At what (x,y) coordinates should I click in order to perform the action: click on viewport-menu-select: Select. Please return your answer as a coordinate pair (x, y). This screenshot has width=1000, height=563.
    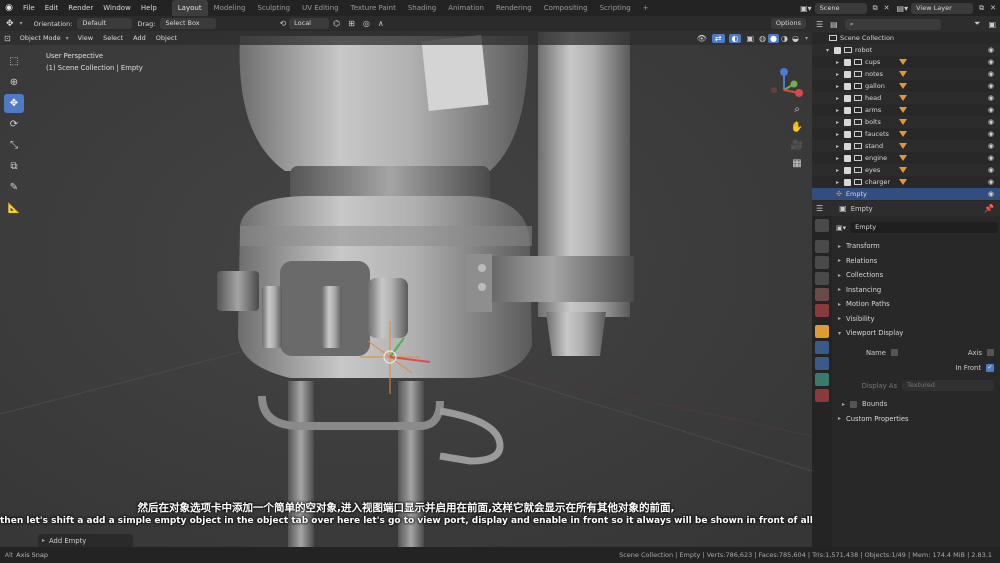
    Looking at the image, I should click on (113, 38).